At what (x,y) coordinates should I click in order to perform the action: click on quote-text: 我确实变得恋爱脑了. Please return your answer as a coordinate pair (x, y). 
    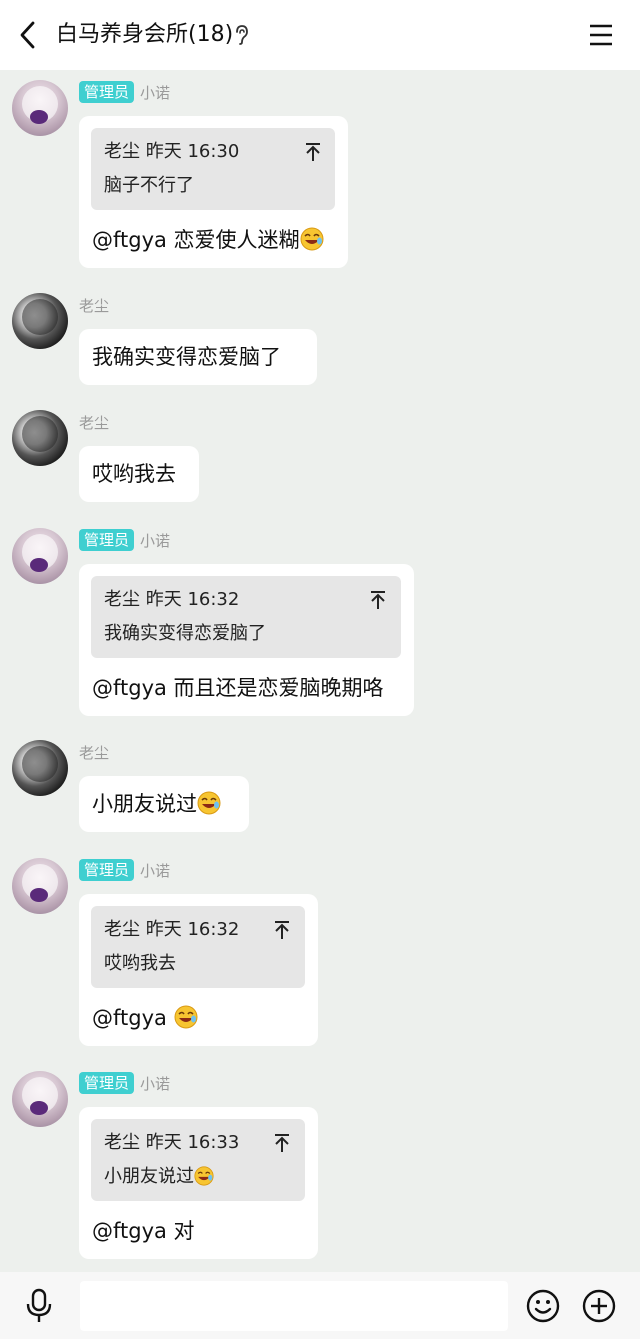
    Looking at the image, I should click on (185, 633).